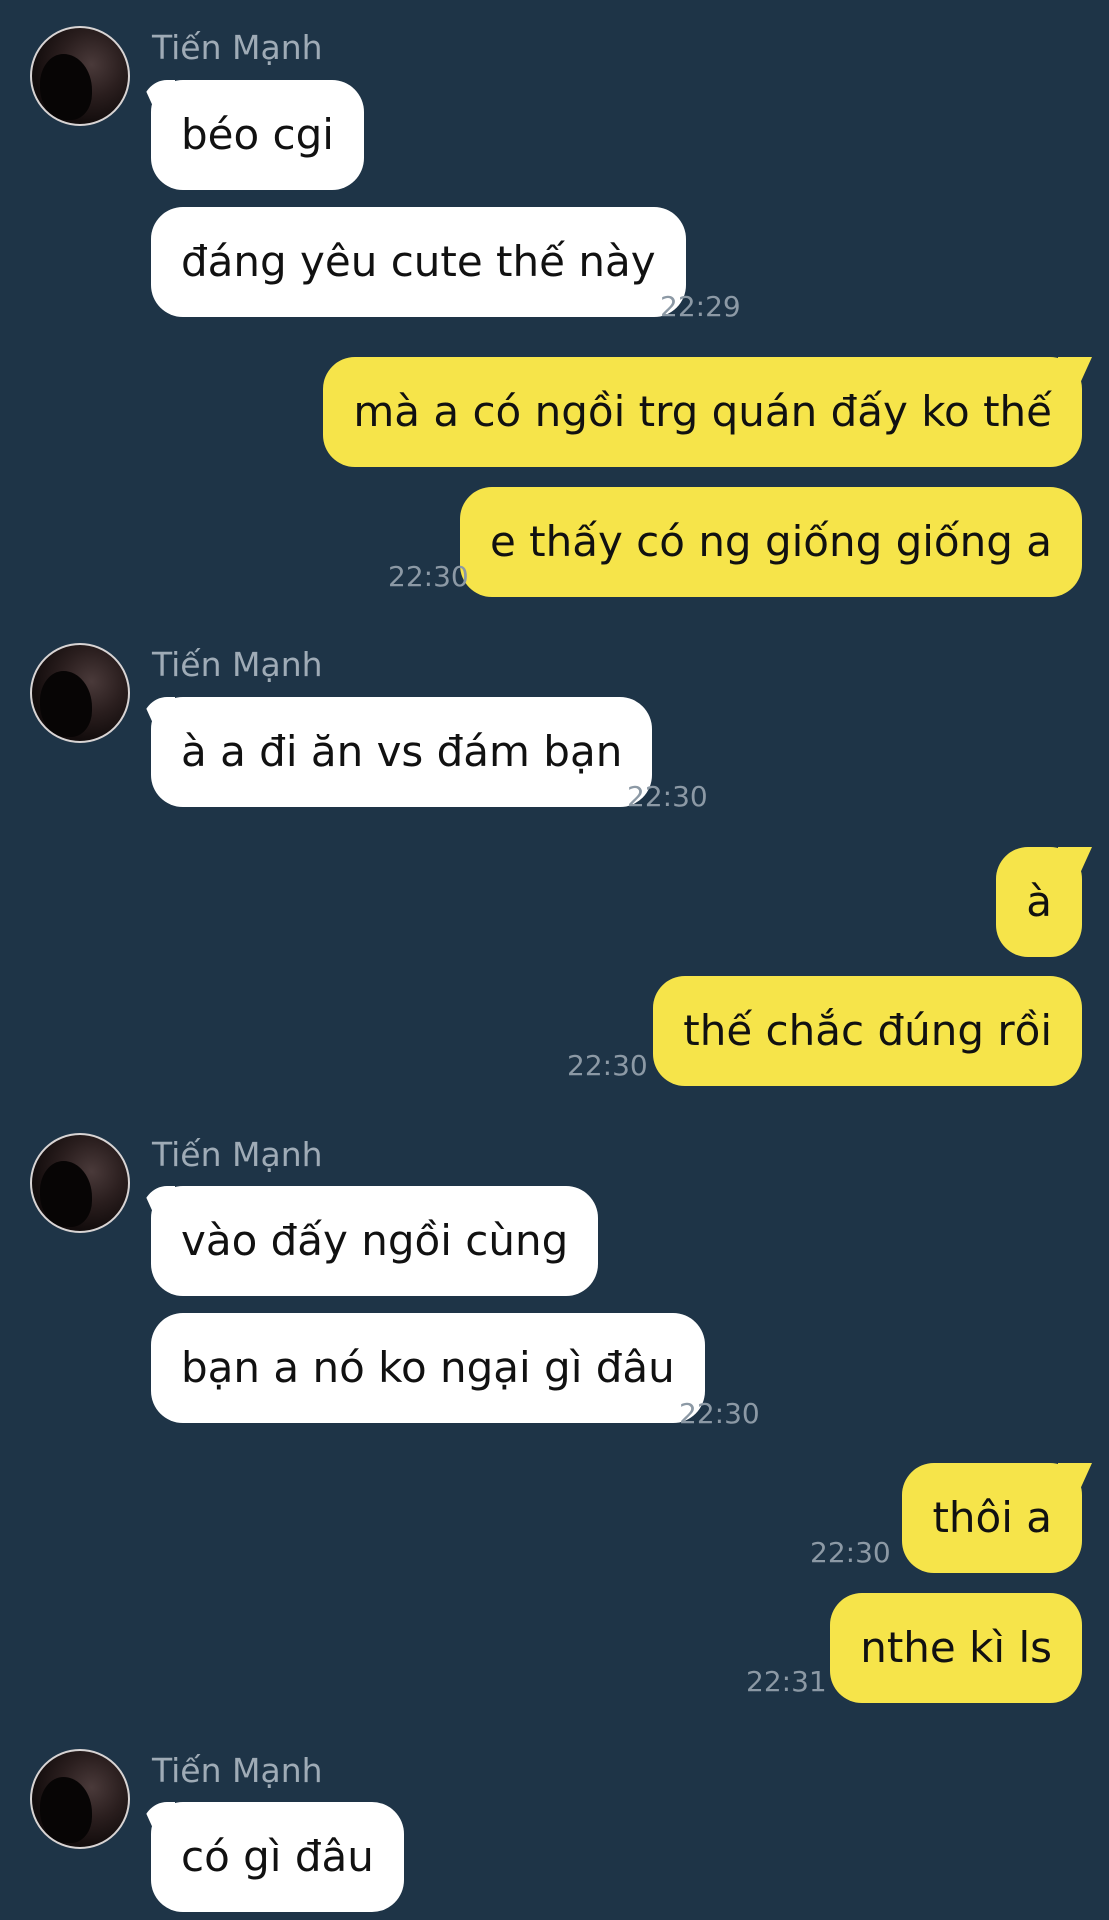 This screenshot has width=1109, height=1920. What do you see at coordinates (786, 1681) in the screenshot?
I see `message-timestamp: 22:31` at bounding box center [786, 1681].